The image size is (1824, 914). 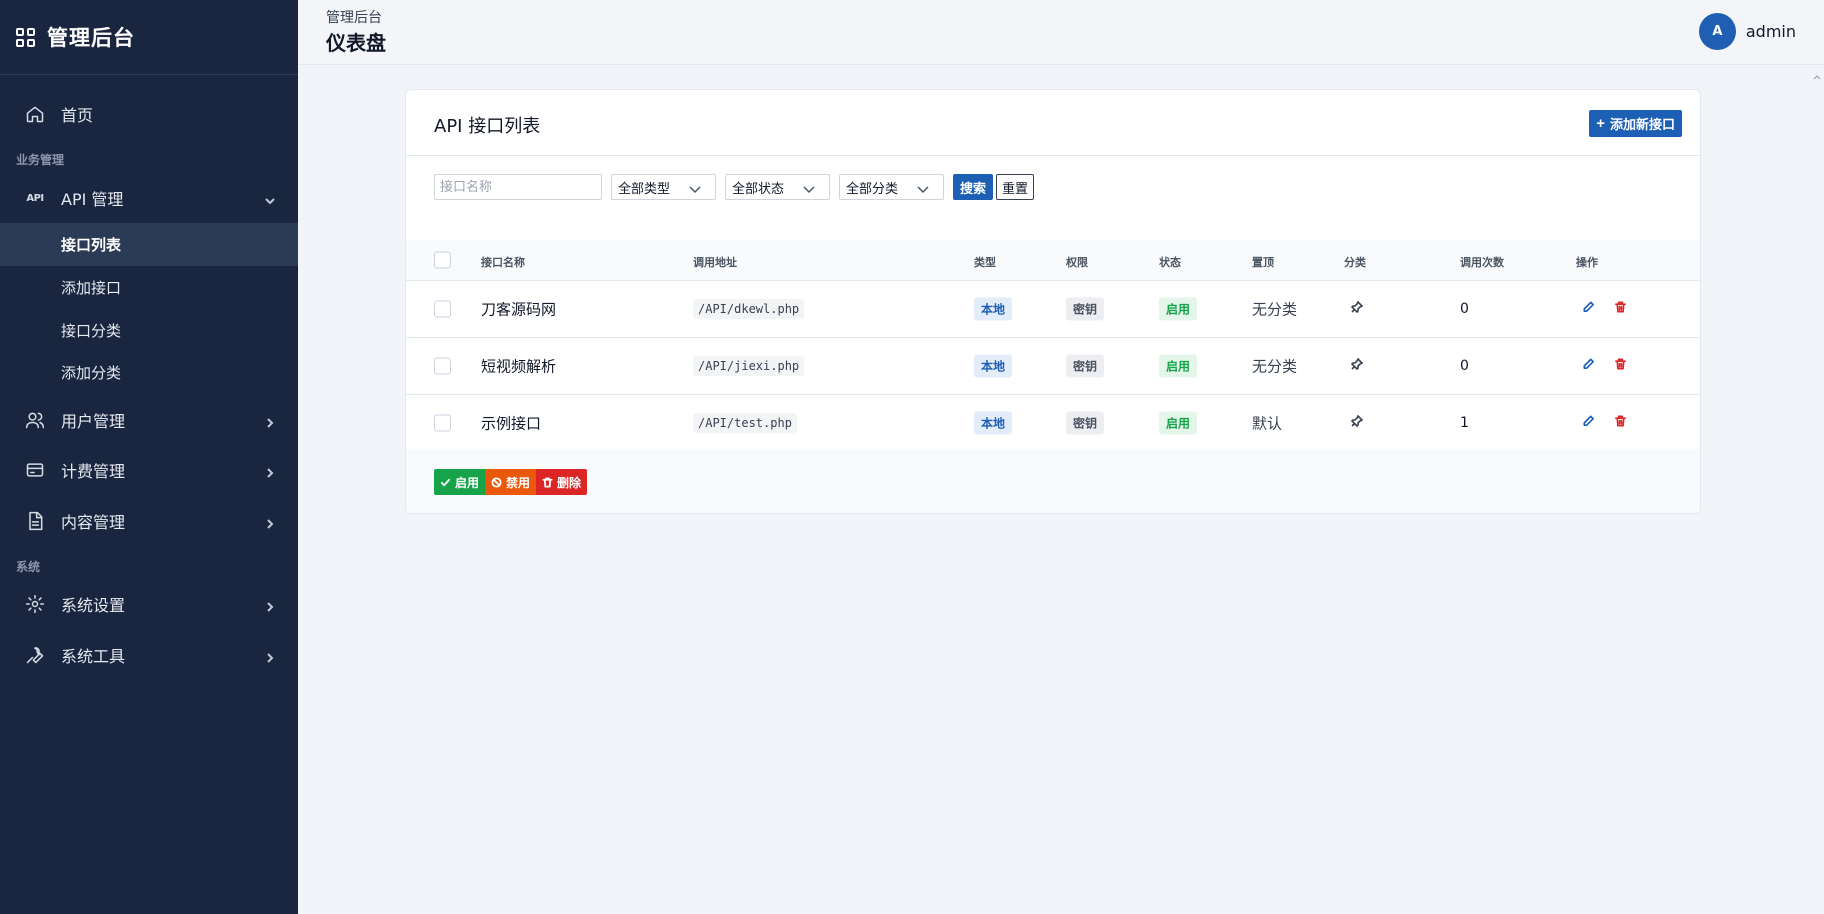 I want to click on users-icon, so click(x=35, y=420).